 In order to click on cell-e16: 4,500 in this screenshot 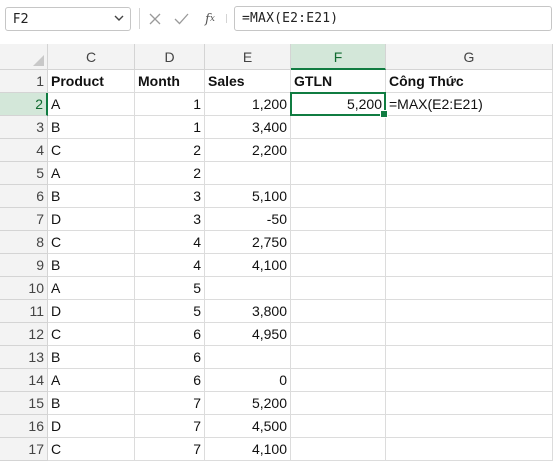, I will do `click(248, 426)`.